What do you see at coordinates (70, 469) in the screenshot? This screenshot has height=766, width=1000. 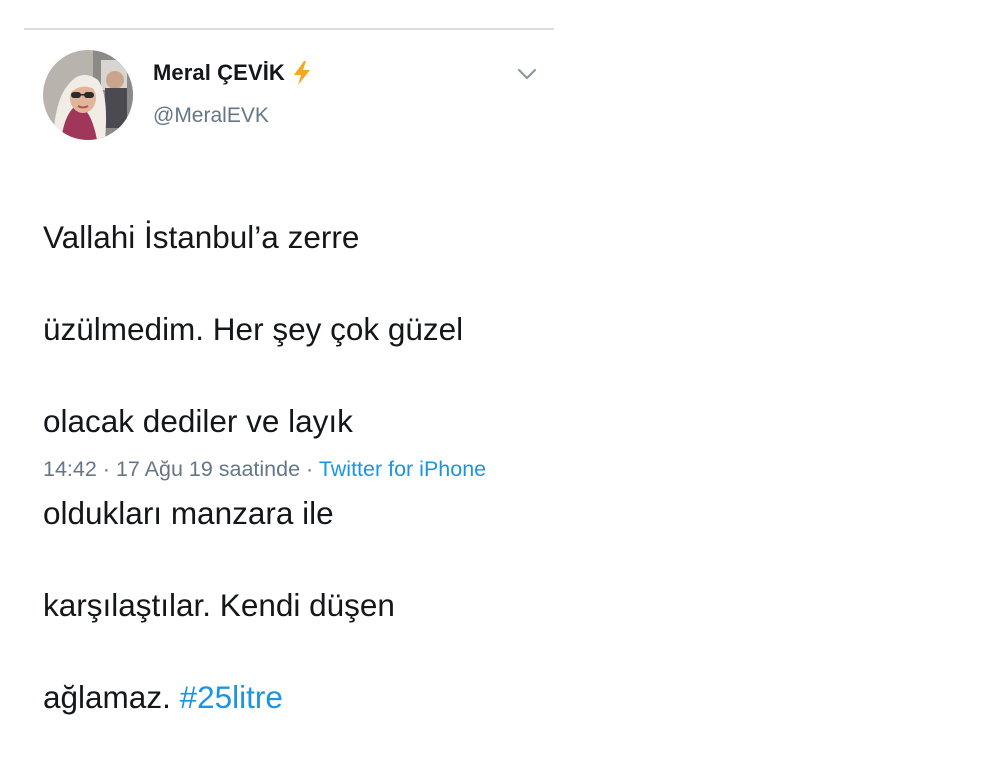 I see `tweet-time: 14:42` at bounding box center [70, 469].